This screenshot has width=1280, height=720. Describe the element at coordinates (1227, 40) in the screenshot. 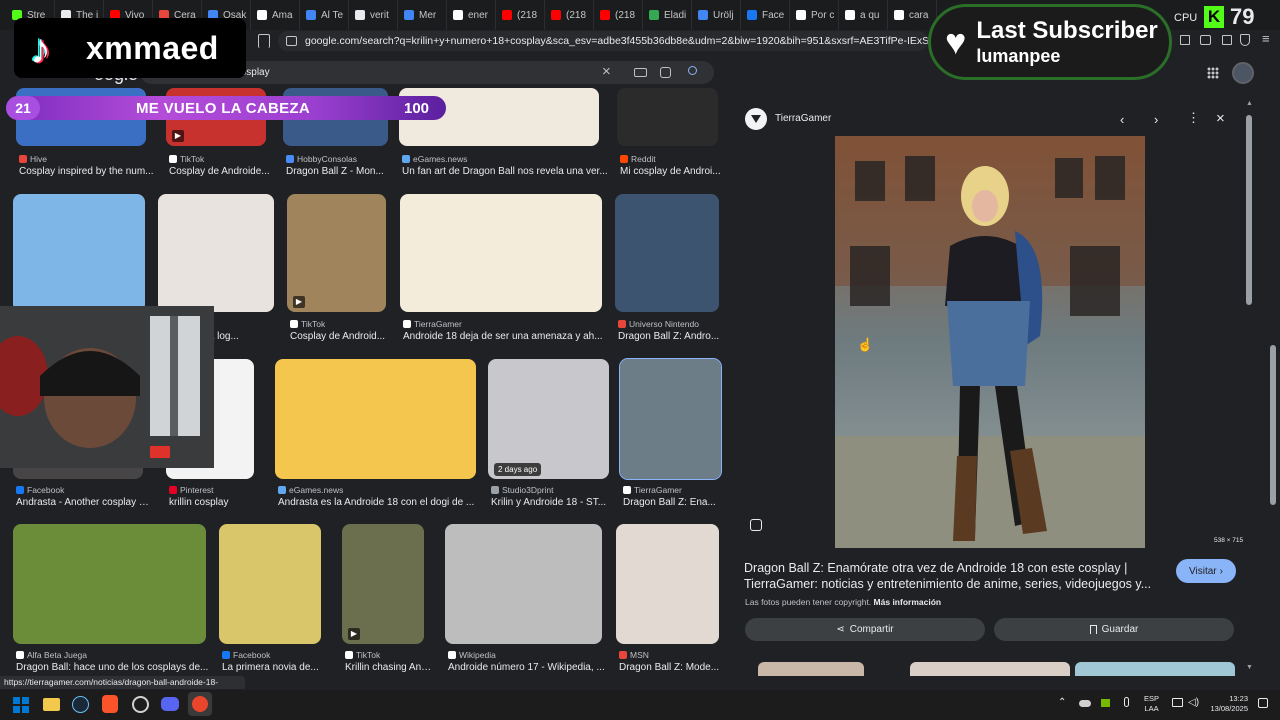

I see `vpn-icon` at that location.